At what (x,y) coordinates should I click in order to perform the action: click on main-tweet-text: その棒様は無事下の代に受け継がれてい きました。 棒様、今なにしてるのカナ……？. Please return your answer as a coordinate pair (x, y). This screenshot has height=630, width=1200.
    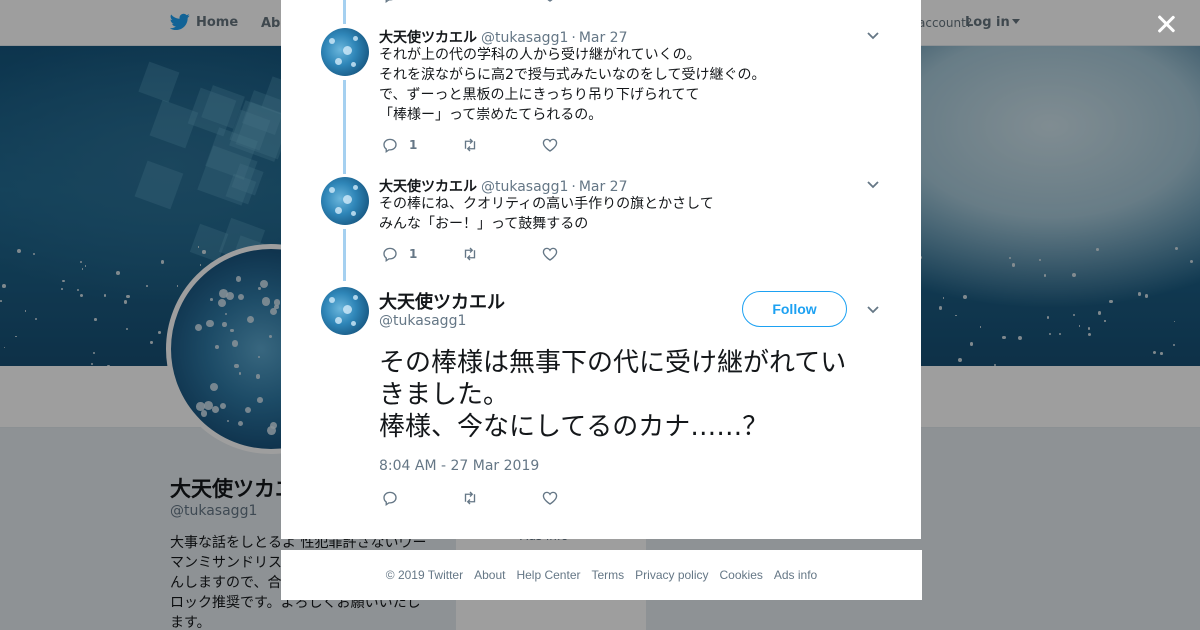
    Looking at the image, I should click on (639, 395).